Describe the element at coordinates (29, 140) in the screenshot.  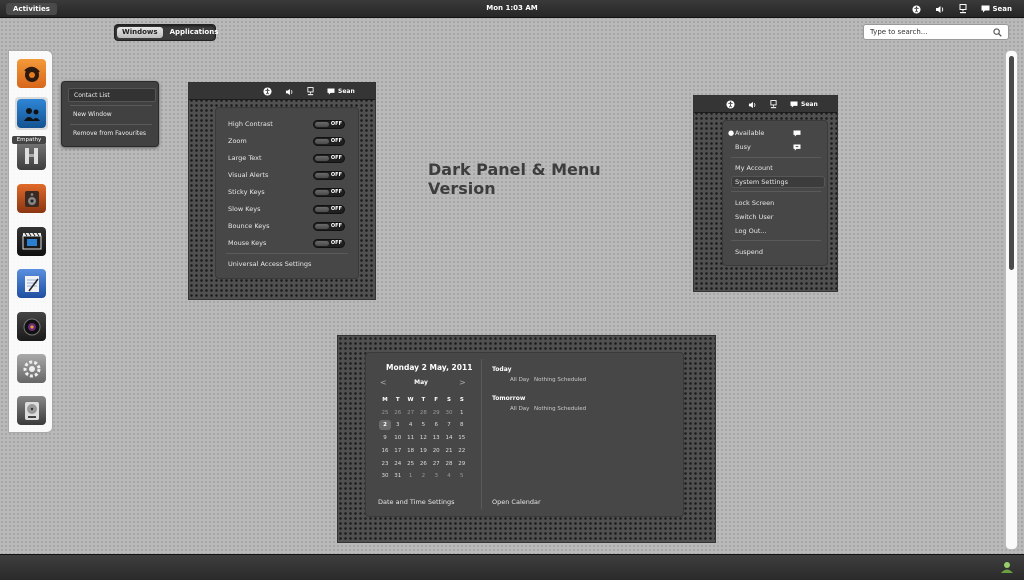
I see `dash-tooltip: Empathy` at that location.